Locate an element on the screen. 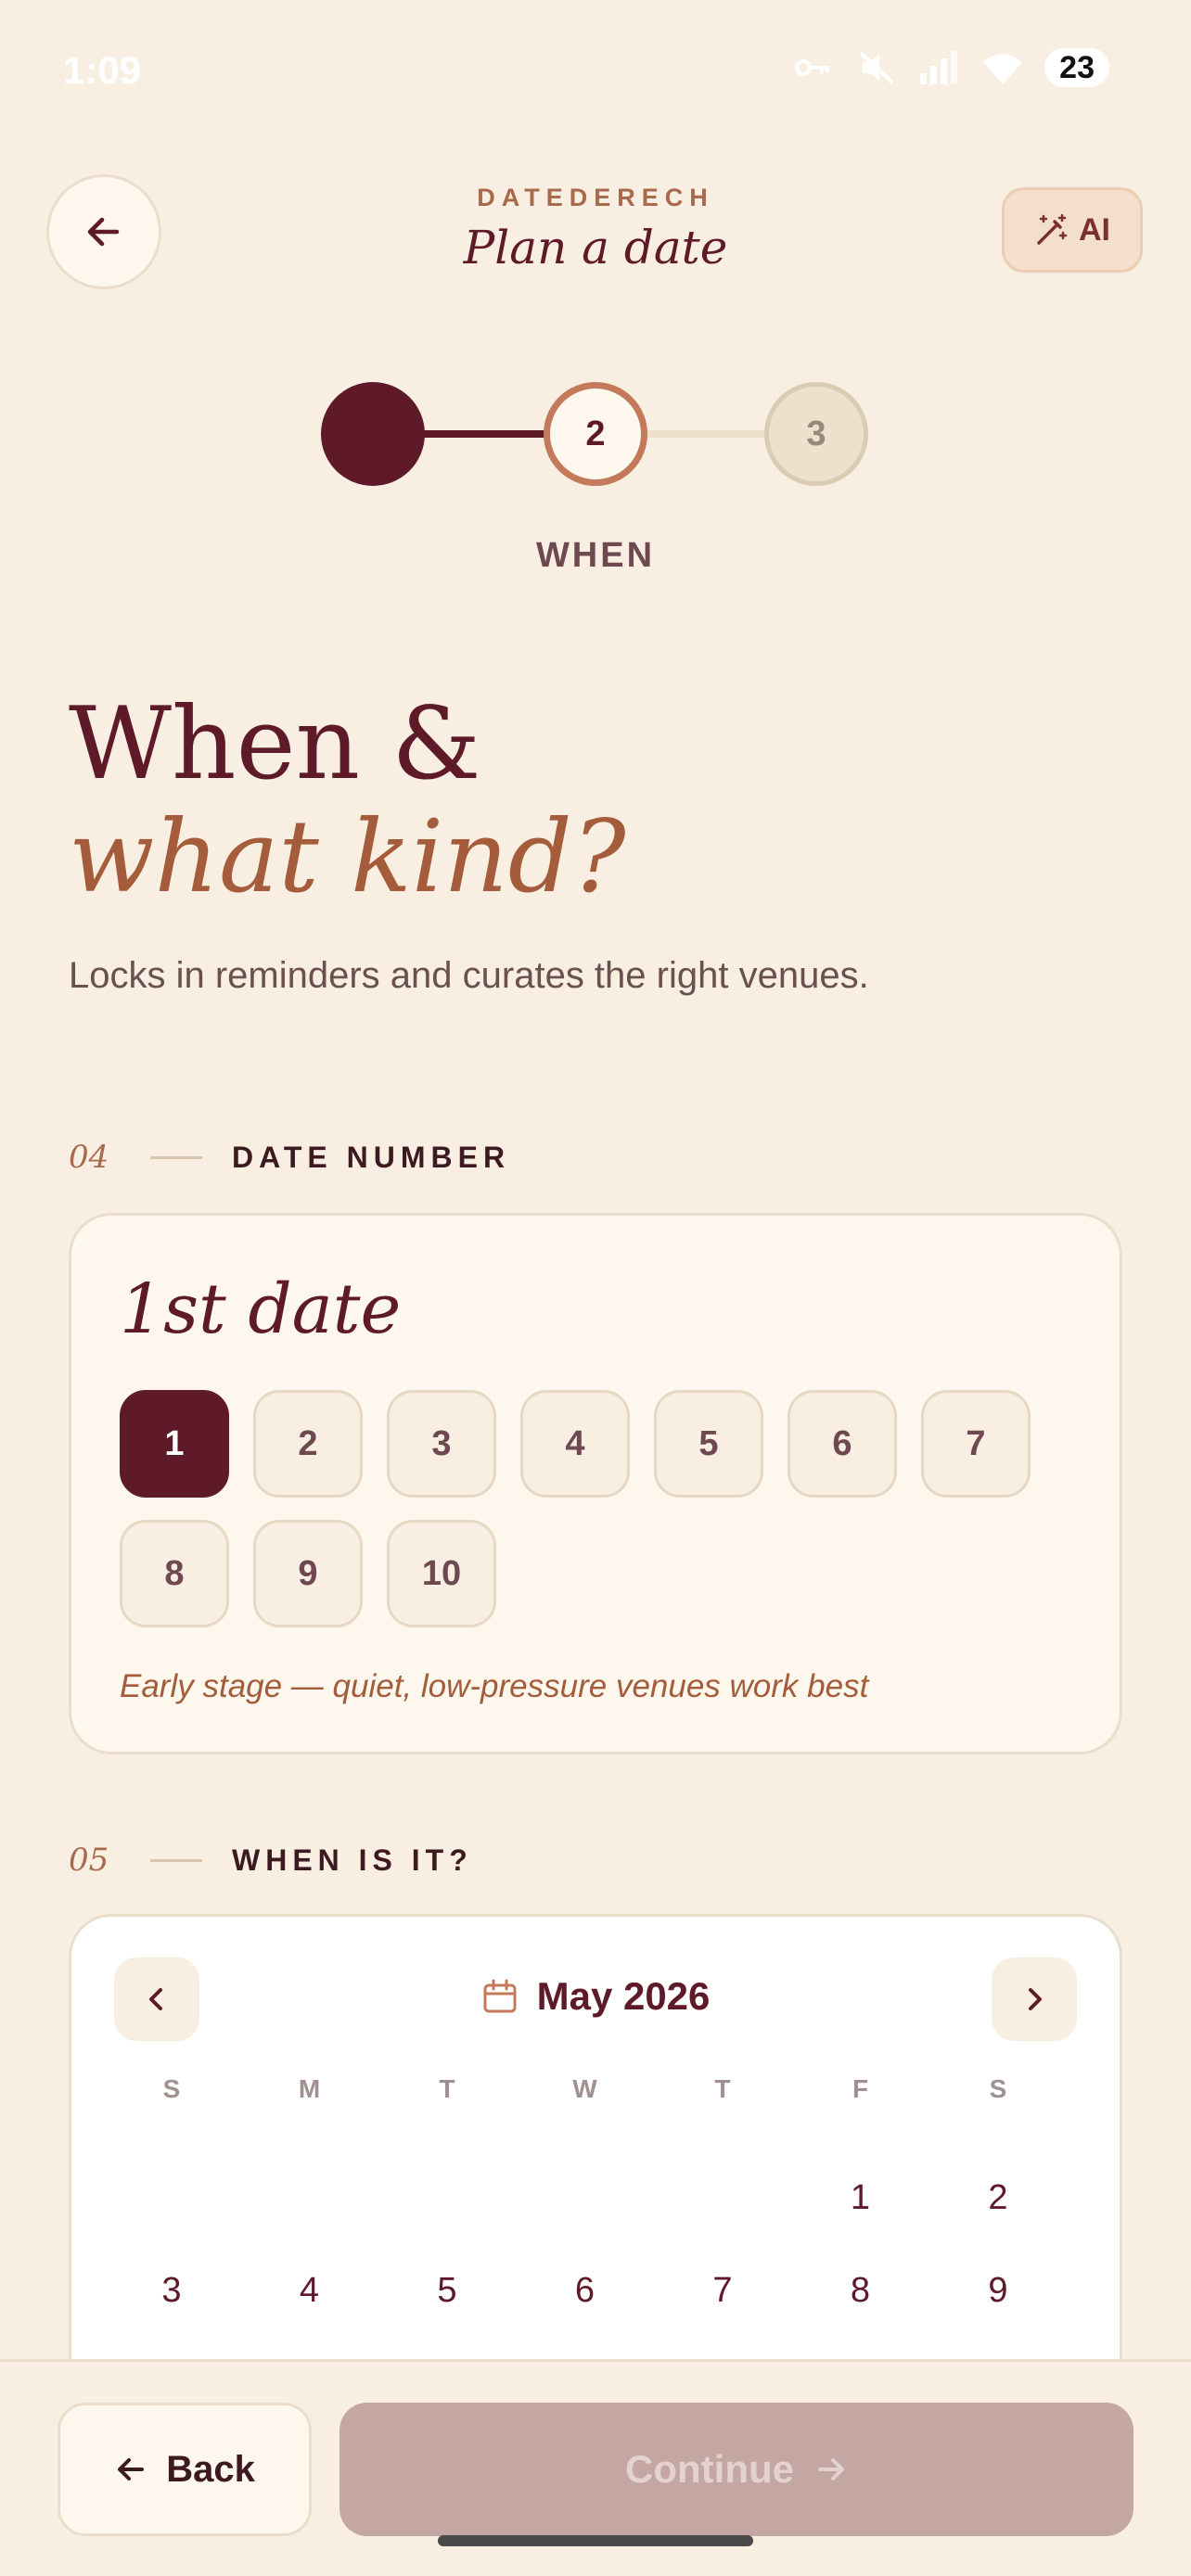 This screenshot has height=2576, width=1191. calendar-day: 1 is located at coordinates (861, 2198).